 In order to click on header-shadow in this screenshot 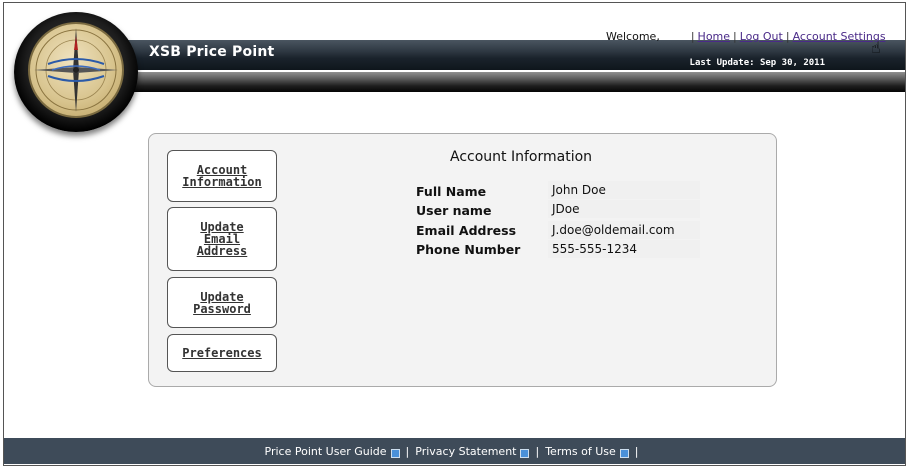, I will do `click(502, 82)`.